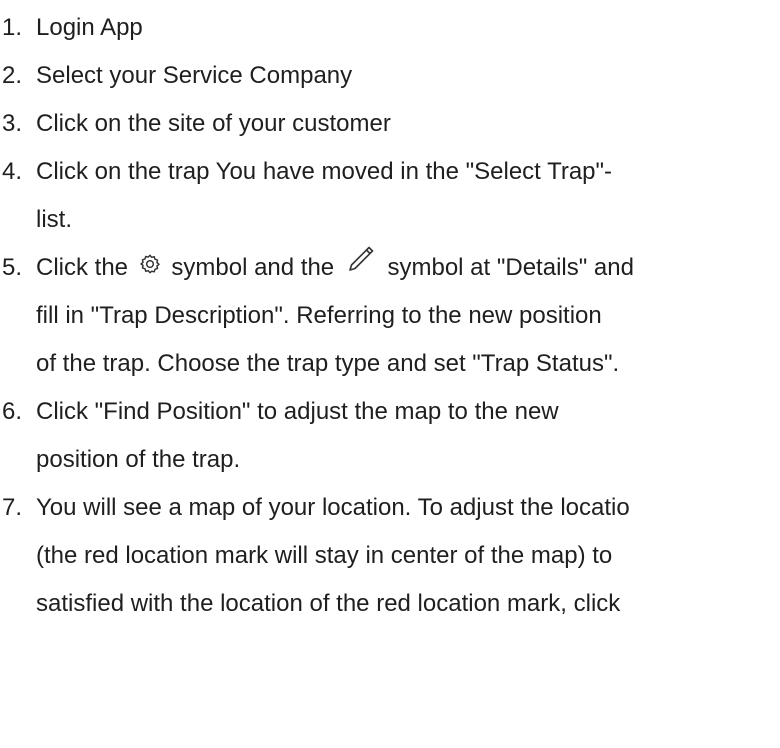 The image size is (780, 748). I want to click on step-3: 3. Click on the site of your customer, so click(390, 124).